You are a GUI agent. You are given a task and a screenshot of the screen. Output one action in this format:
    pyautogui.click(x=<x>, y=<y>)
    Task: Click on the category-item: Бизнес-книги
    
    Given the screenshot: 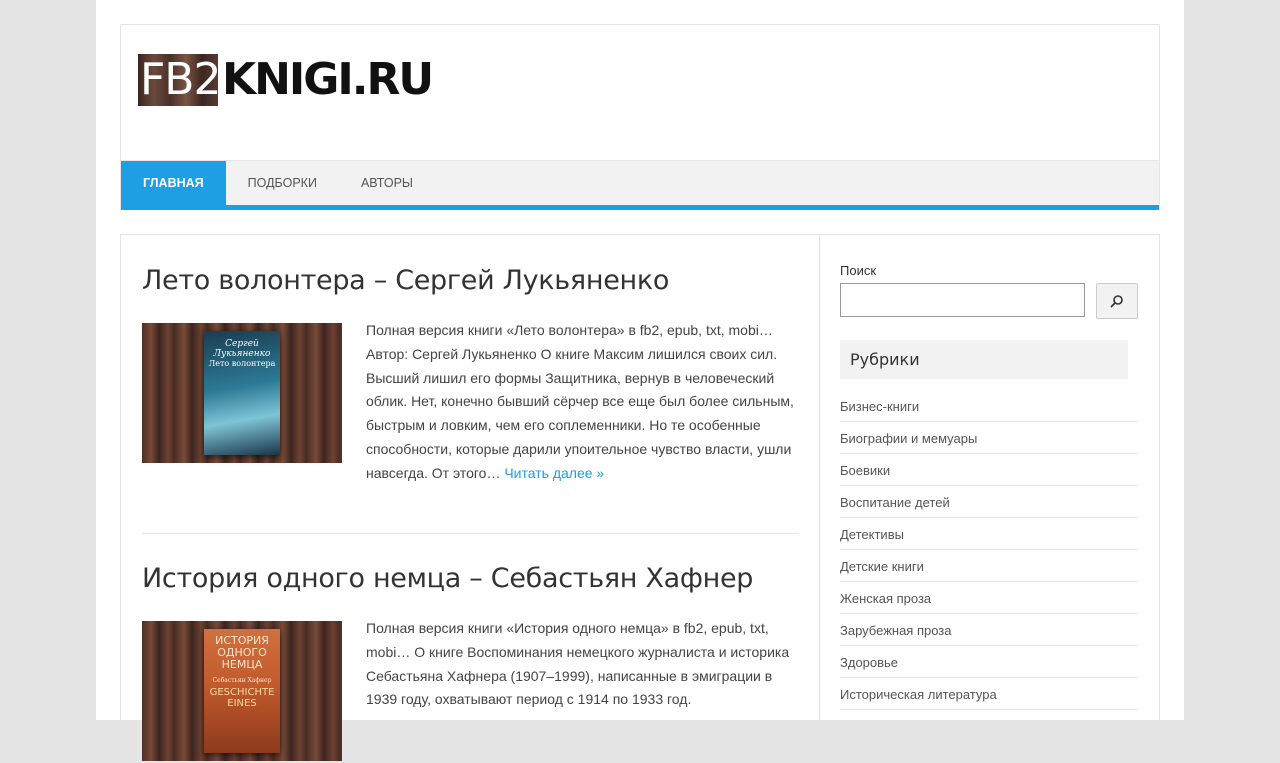 What is the action you would take?
    pyautogui.click(x=989, y=406)
    